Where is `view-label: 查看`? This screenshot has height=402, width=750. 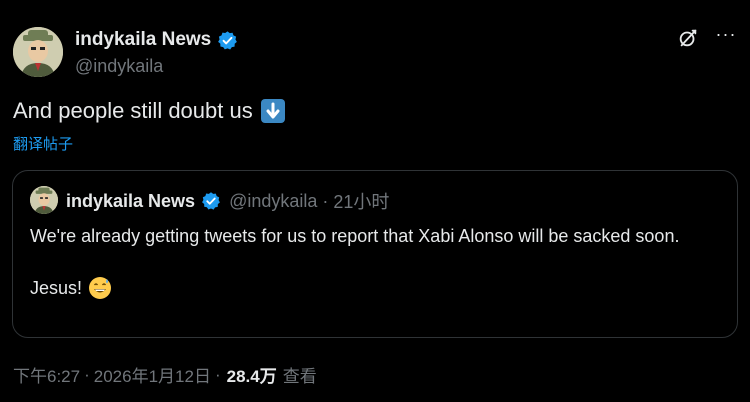
view-label: 查看 is located at coordinates (299, 376).